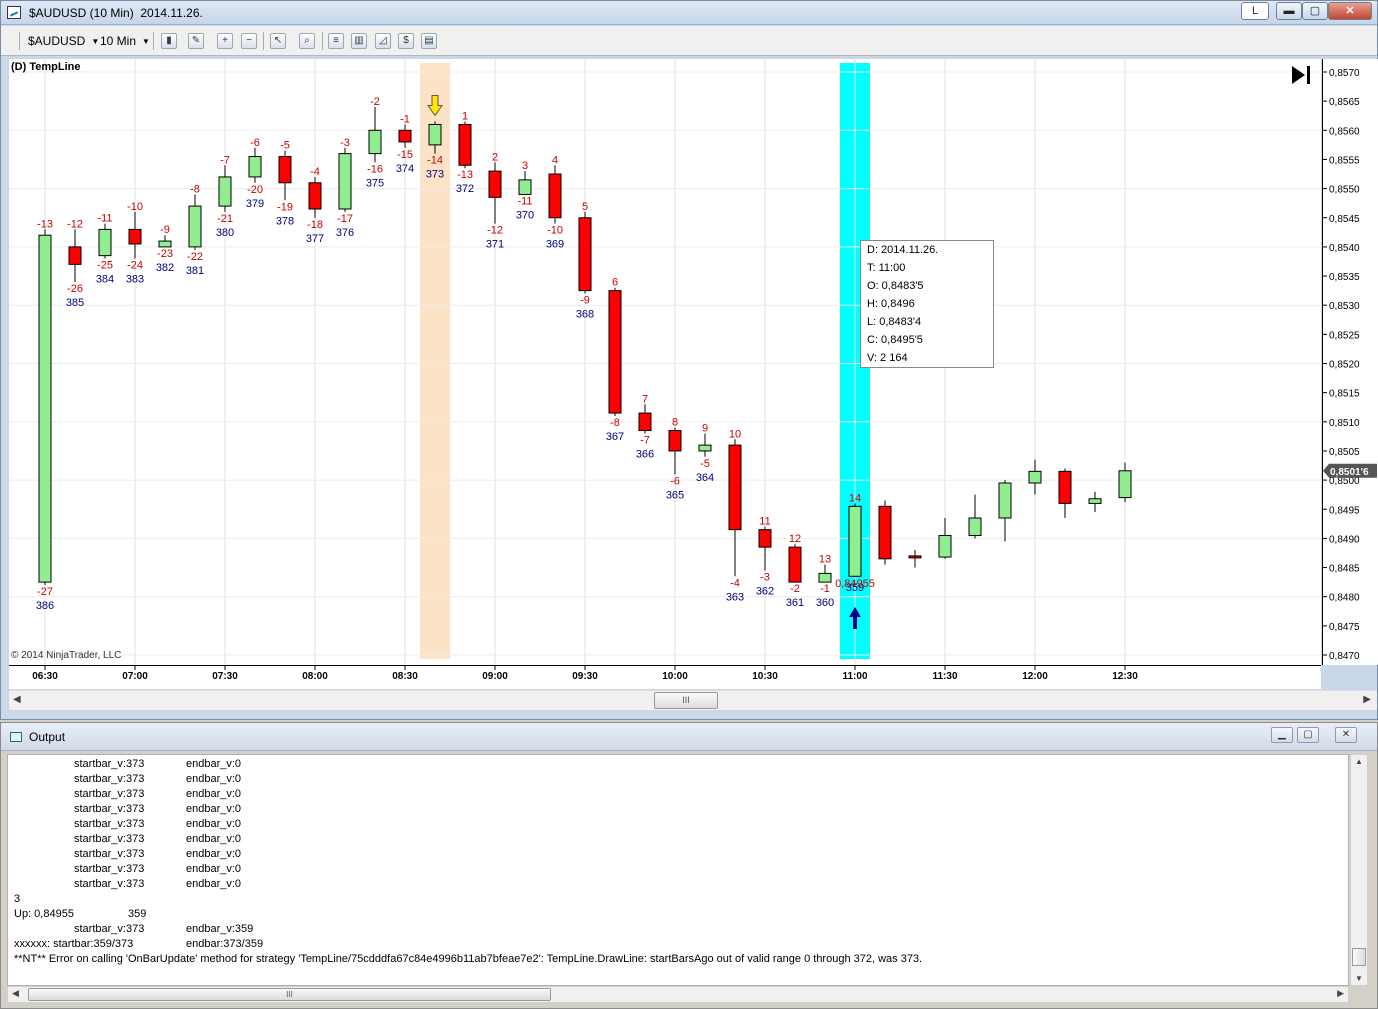 The image size is (1378, 1009). What do you see at coordinates (383, 41) in the screenshot?
I see `strategies-icon: ◿` at bounding box center [383, 41].